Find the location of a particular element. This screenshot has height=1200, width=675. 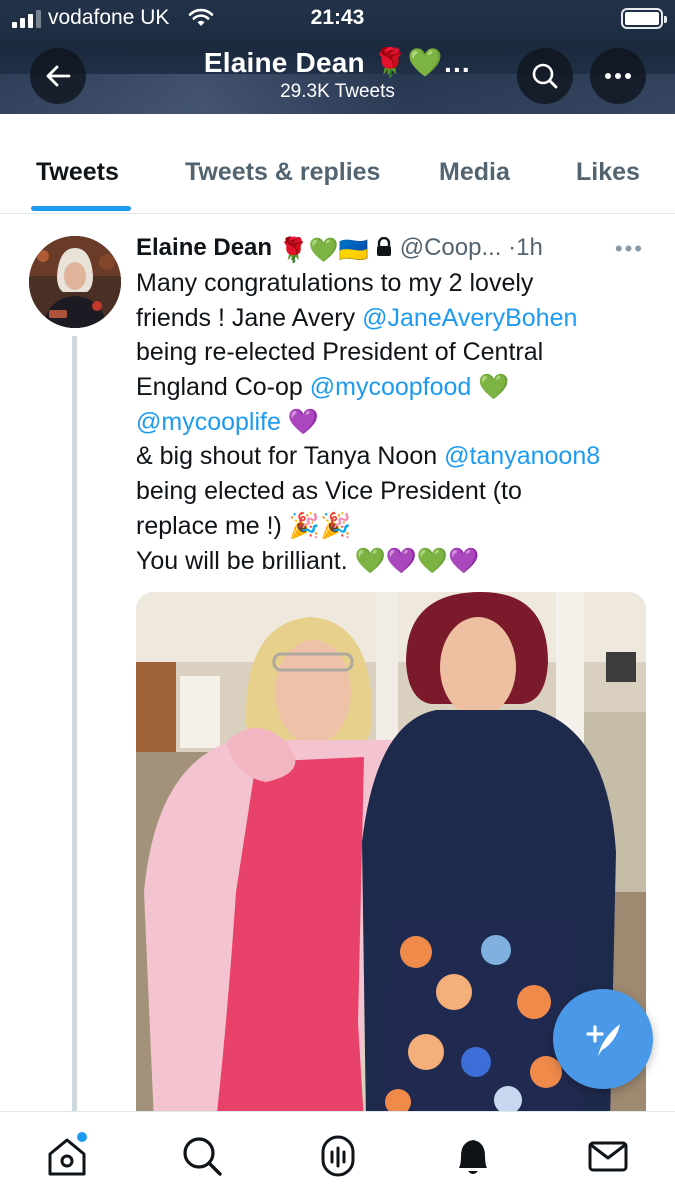

profile-tabs: Tweets Tweets & replies Media Likes is located at coordinates (337, 164).